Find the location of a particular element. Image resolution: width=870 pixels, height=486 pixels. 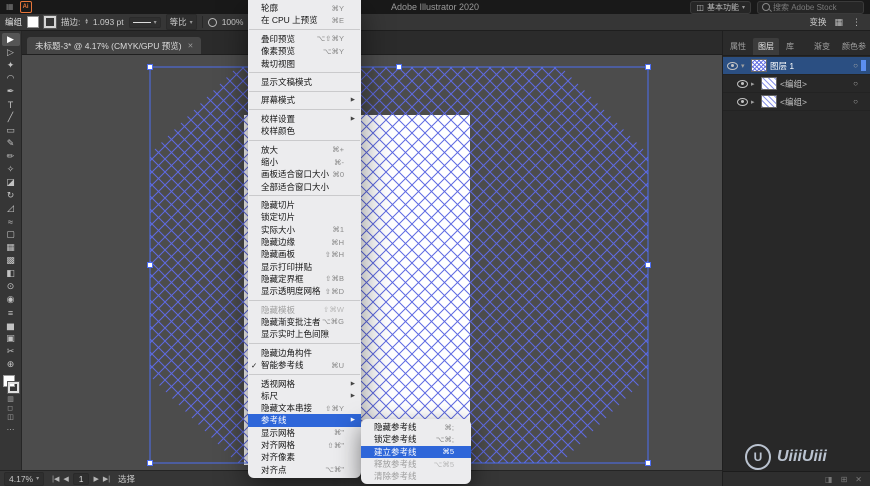

make-mask-icon: ◨ is located at coordinates (829, 479).